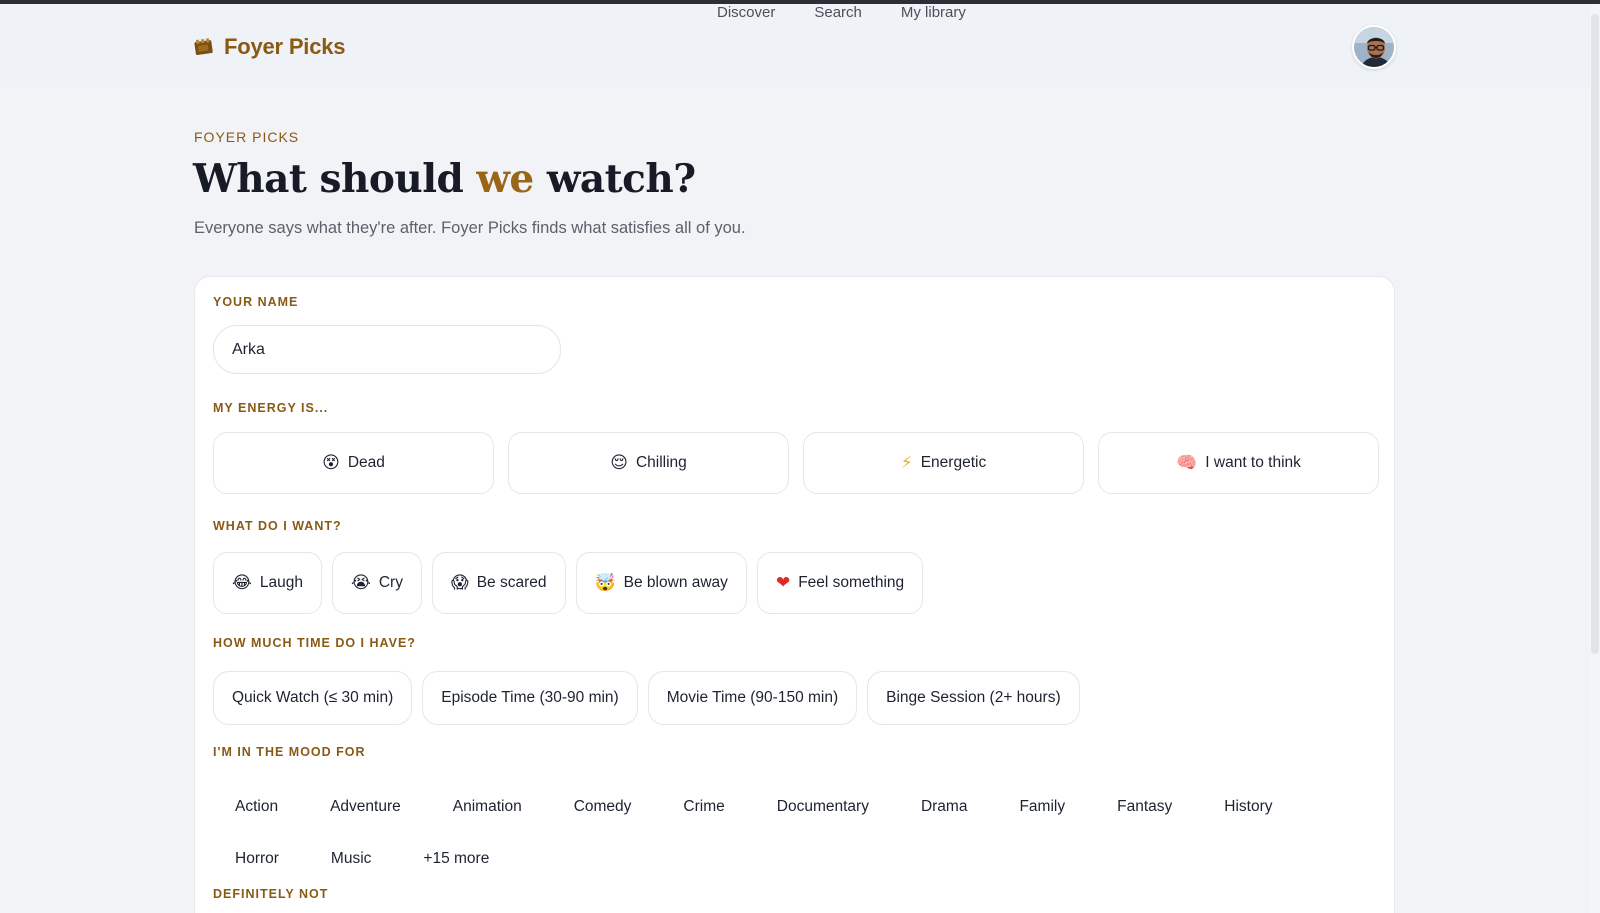  I want to click on want-option-label: Be scared, so click(511, 582).